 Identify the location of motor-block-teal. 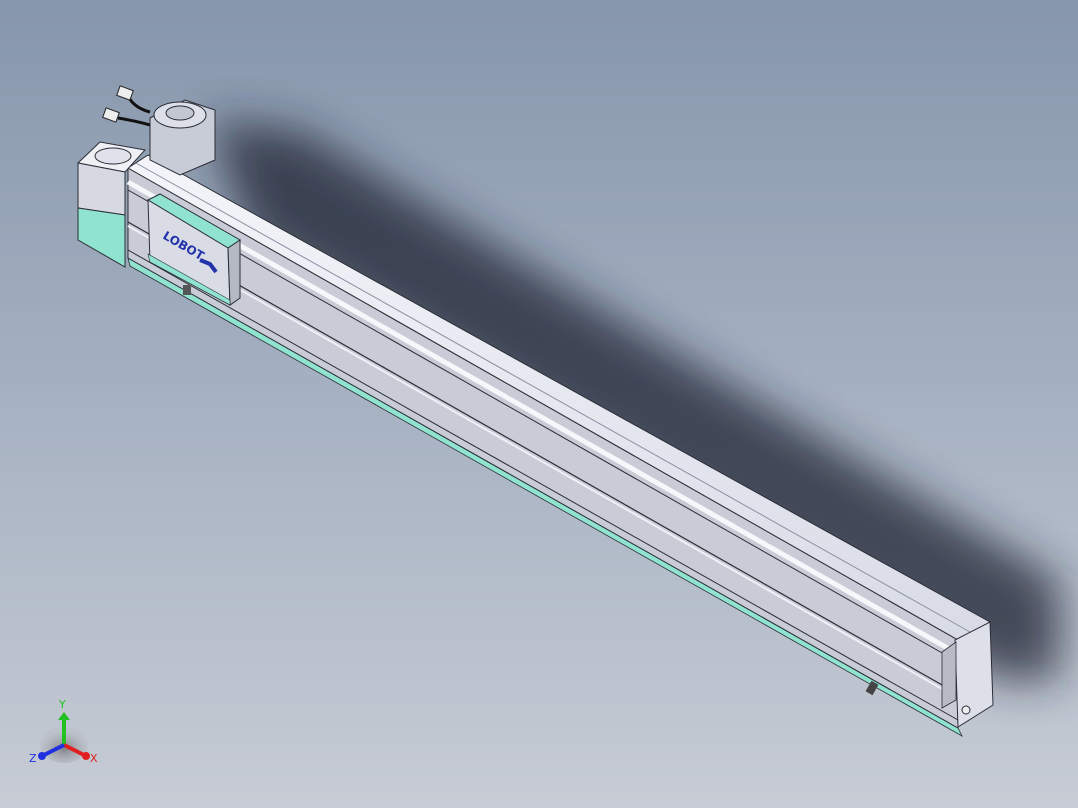
(101, 237).